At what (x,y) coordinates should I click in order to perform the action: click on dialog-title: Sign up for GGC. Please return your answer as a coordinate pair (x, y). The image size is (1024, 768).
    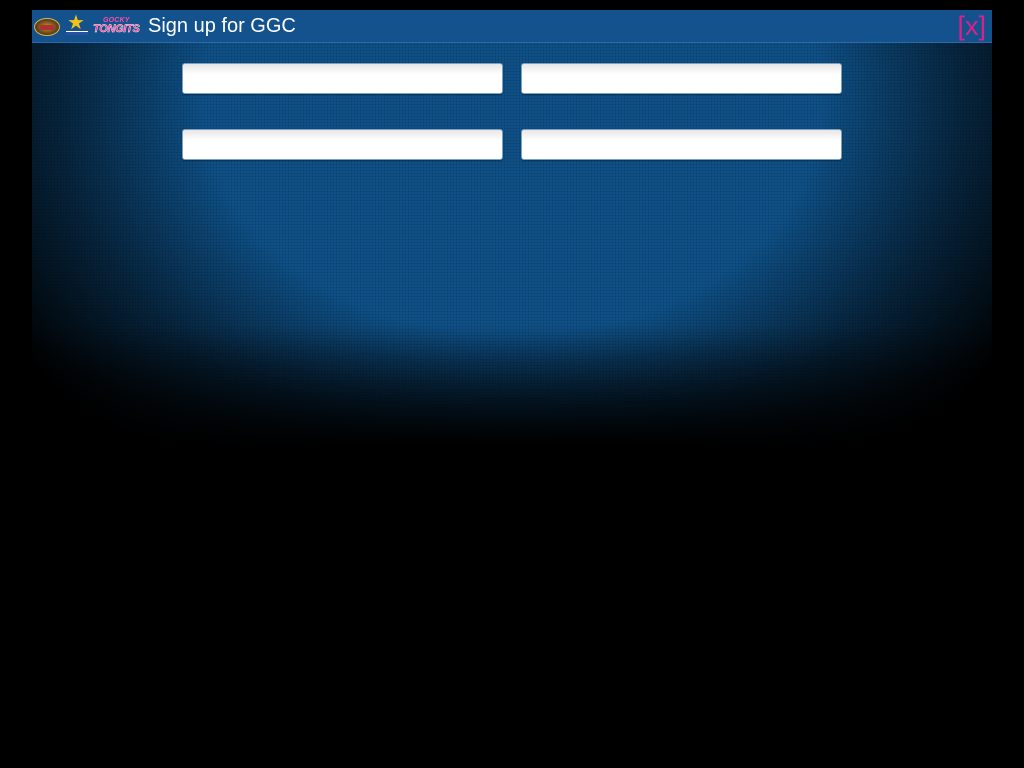
    Looking at the image, I should click on (222, 26).